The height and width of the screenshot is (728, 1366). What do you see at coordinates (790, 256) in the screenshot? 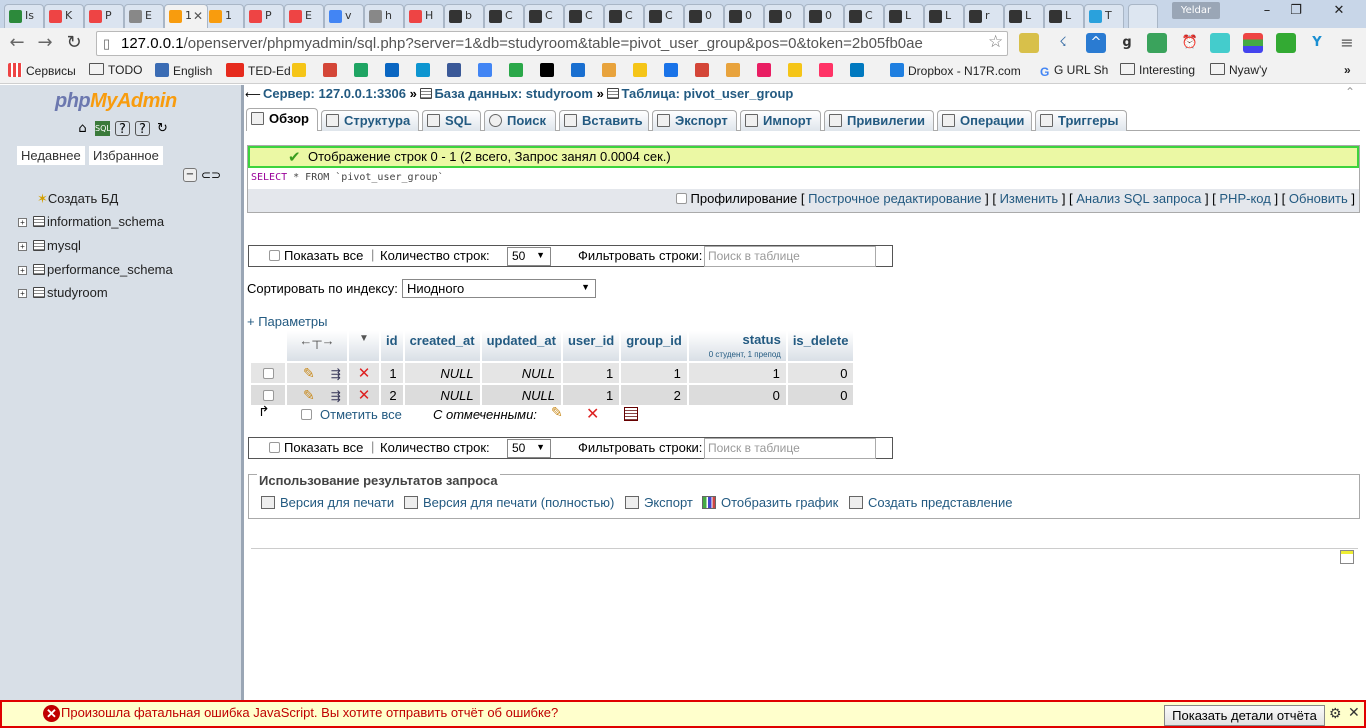
I see `filter-input: Поиск в таблице` at bounding box center [790, 256].